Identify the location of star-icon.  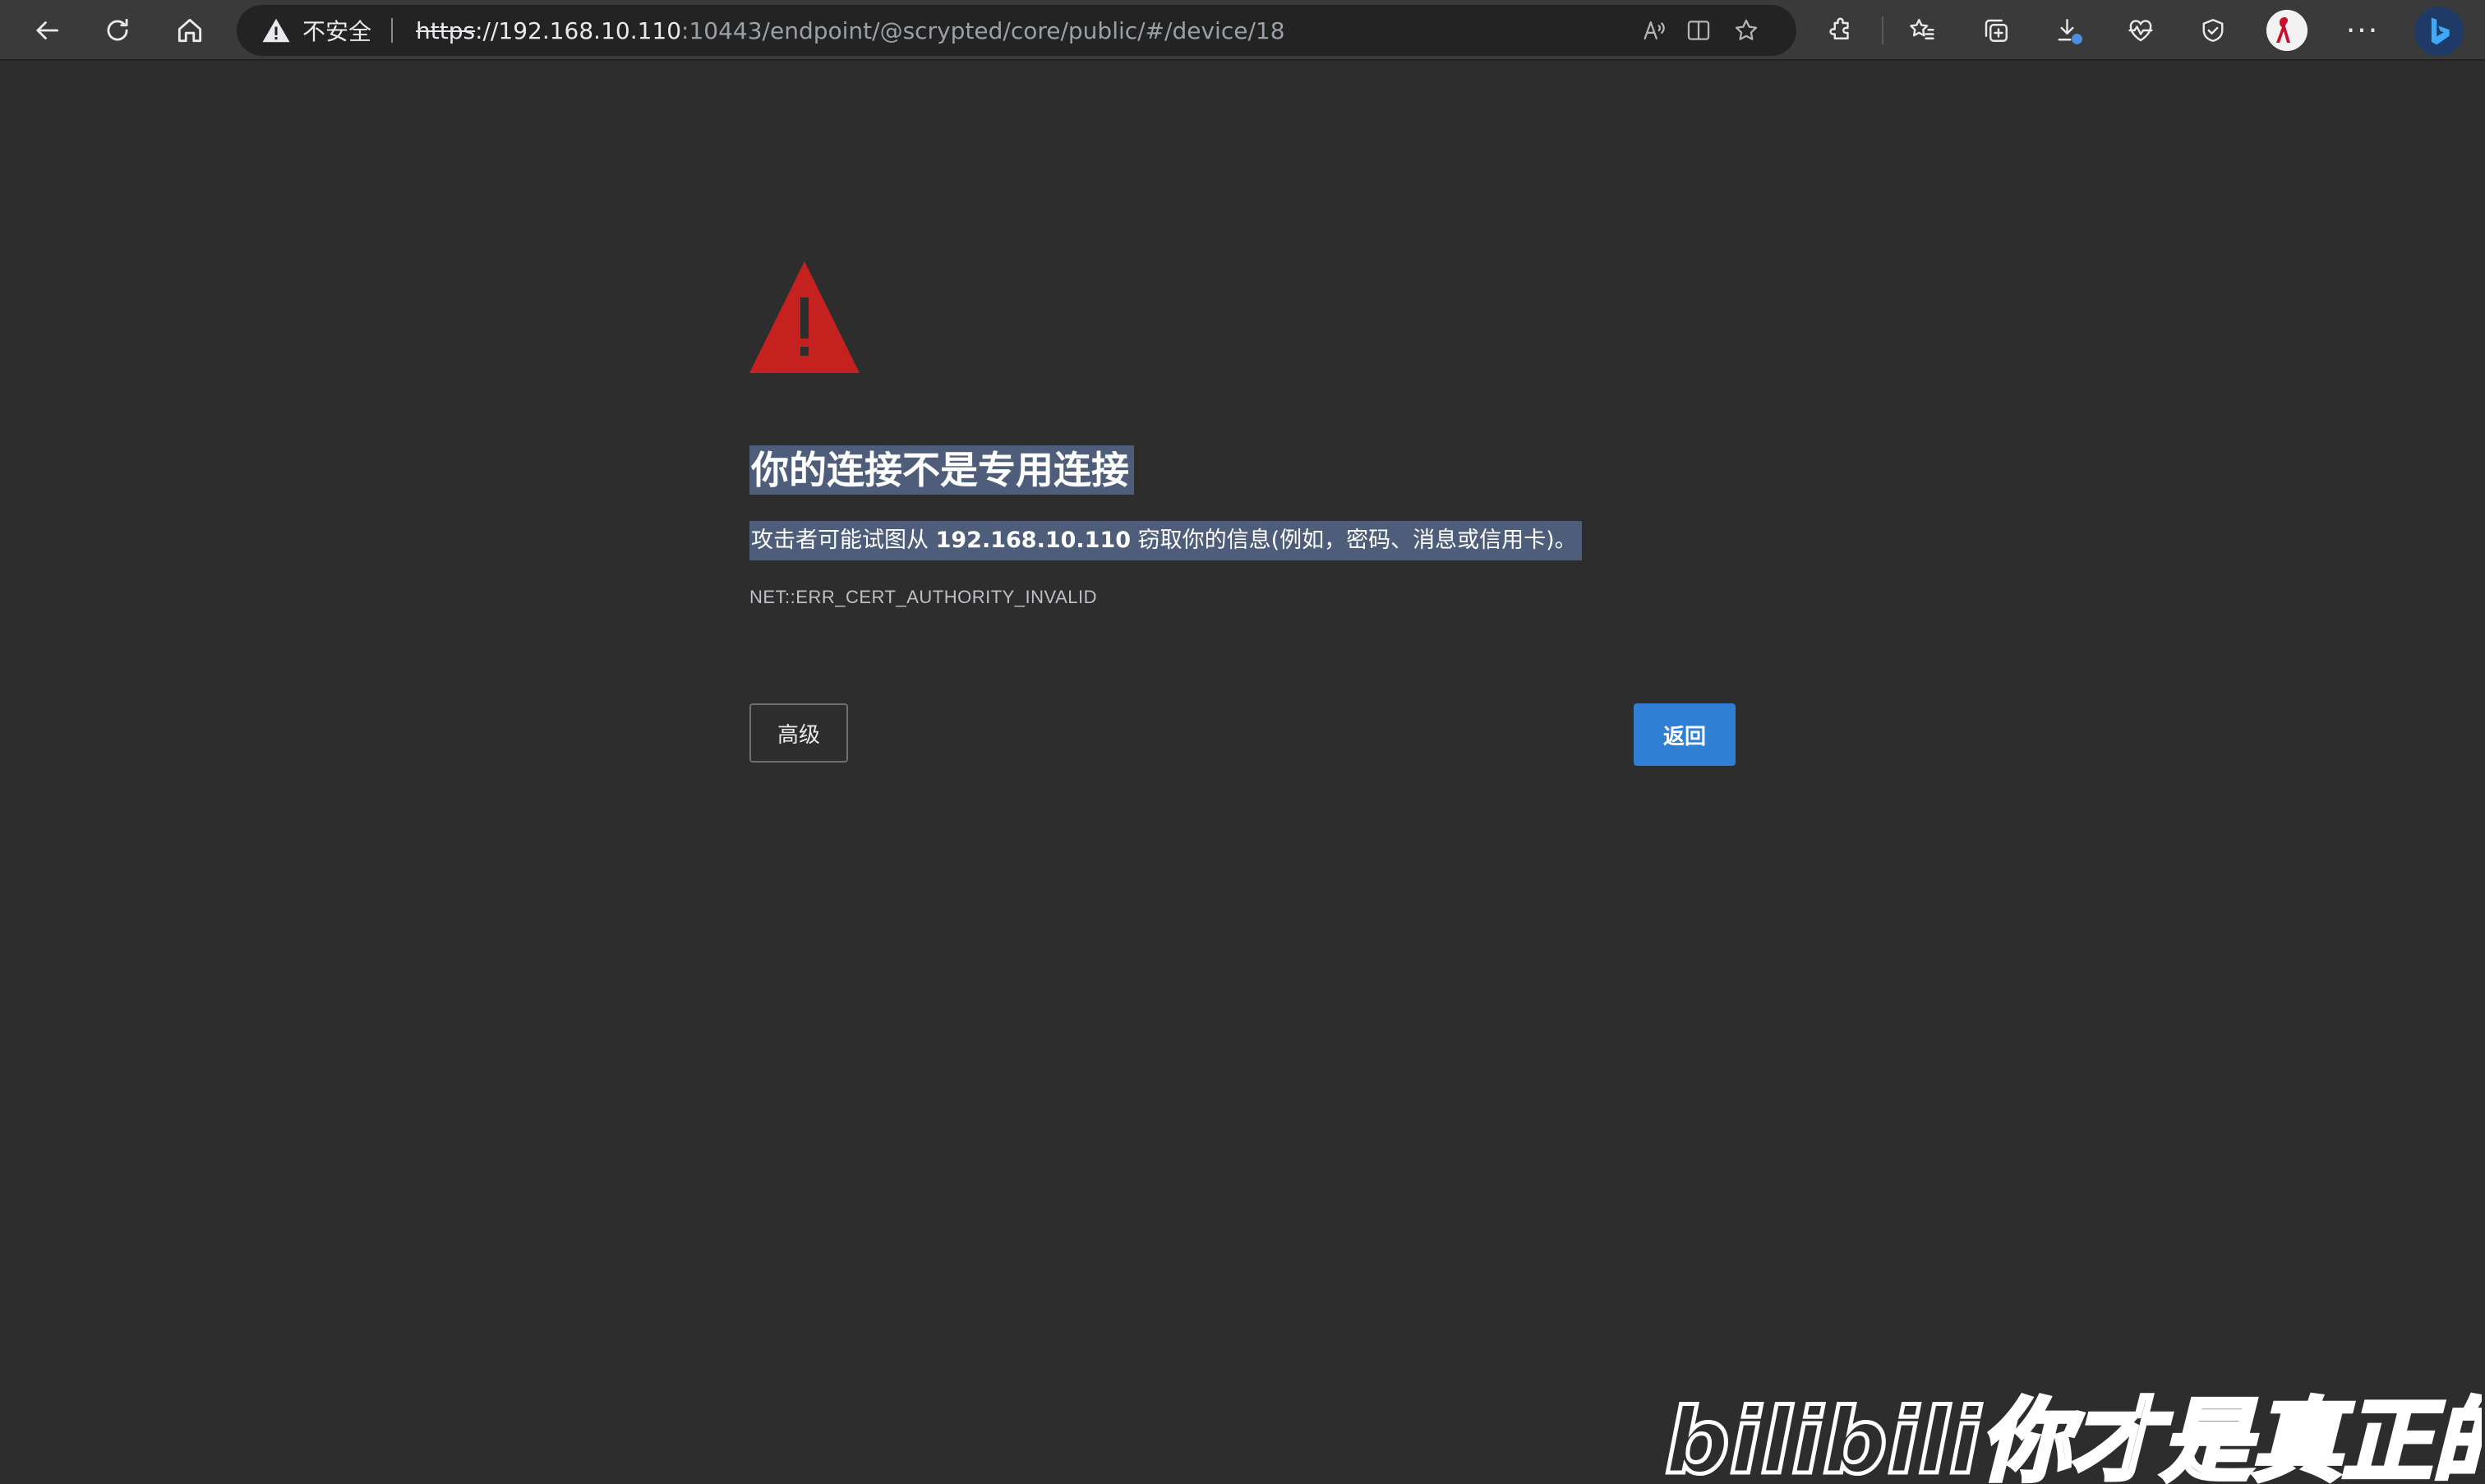
(1746, 30).